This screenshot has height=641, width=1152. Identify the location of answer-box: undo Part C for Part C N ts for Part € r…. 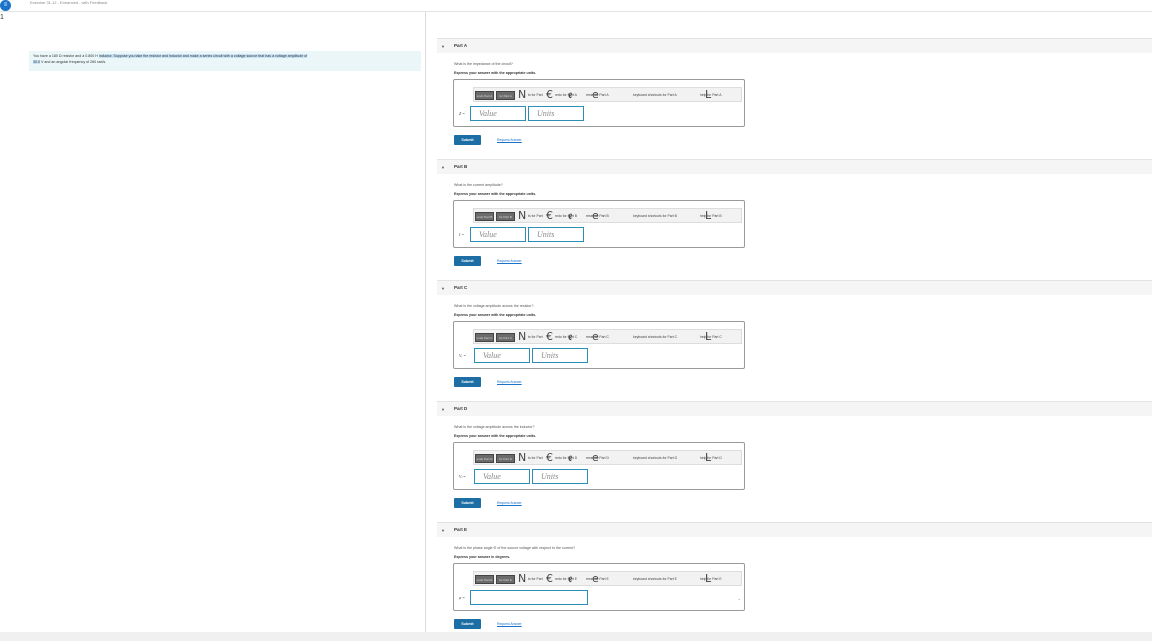
(599, 345).